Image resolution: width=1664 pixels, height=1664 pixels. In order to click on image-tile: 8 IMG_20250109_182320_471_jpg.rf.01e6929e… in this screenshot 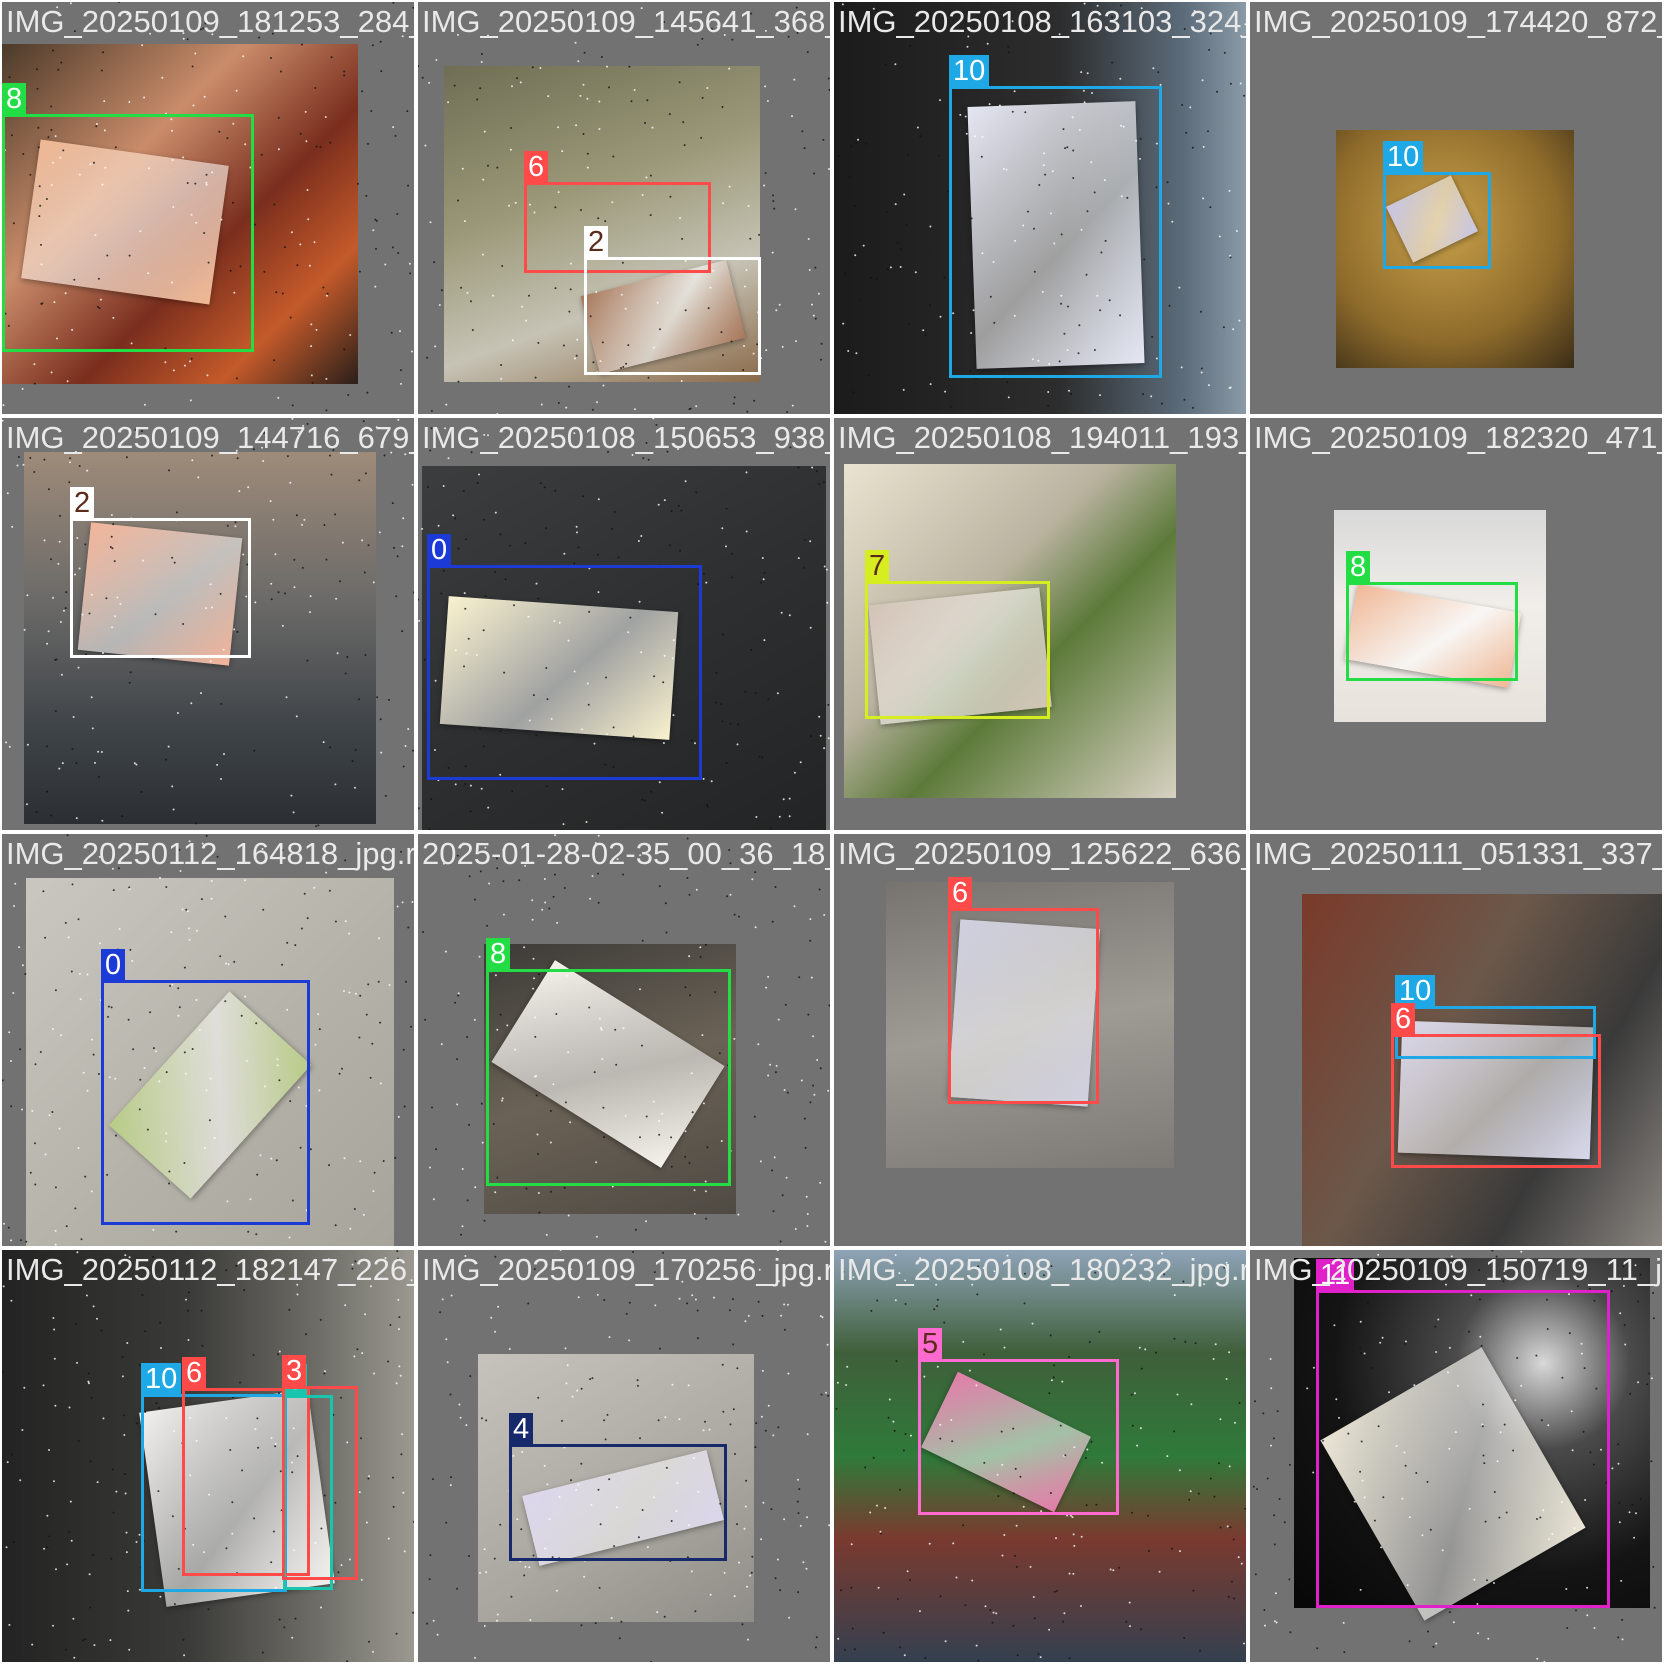, I will do `click(1456, 624)`.